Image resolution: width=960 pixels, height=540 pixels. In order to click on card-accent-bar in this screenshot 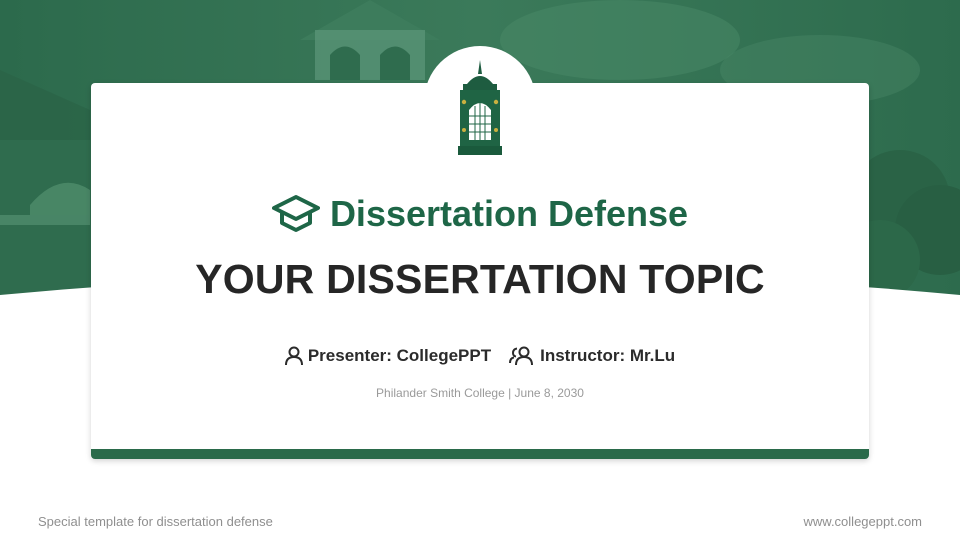, I will do `click(480, 454)`.